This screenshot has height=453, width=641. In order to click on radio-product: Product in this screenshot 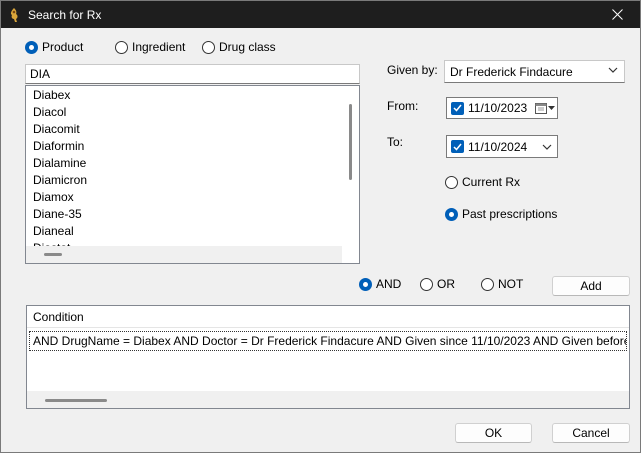, I will do `click(54, 47)`.